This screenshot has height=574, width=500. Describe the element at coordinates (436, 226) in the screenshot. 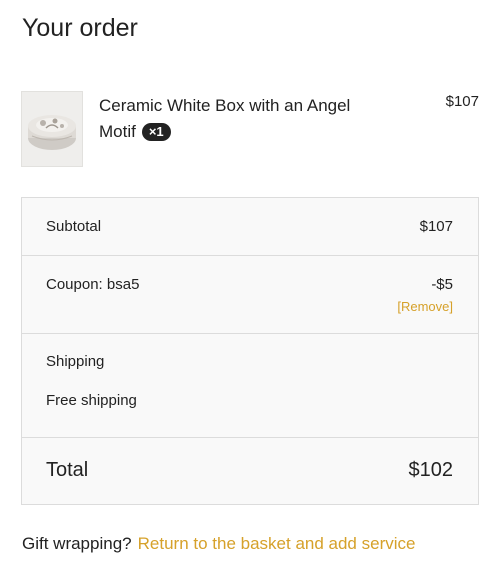

I see `subtotal-value: $107` at that location.